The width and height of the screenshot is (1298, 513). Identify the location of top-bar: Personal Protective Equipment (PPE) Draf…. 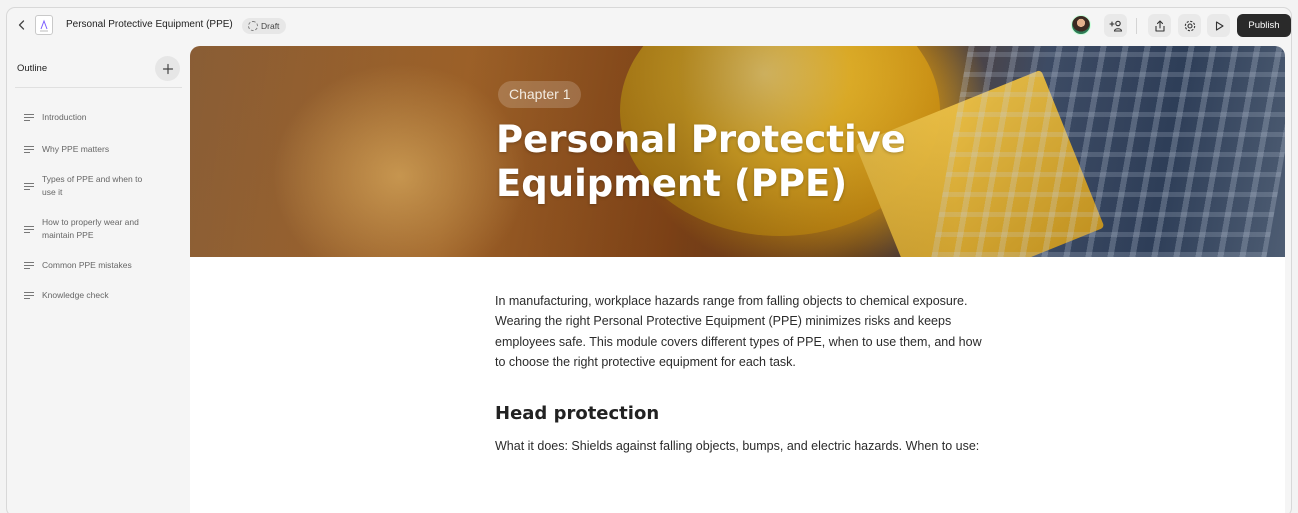
(649, 26).